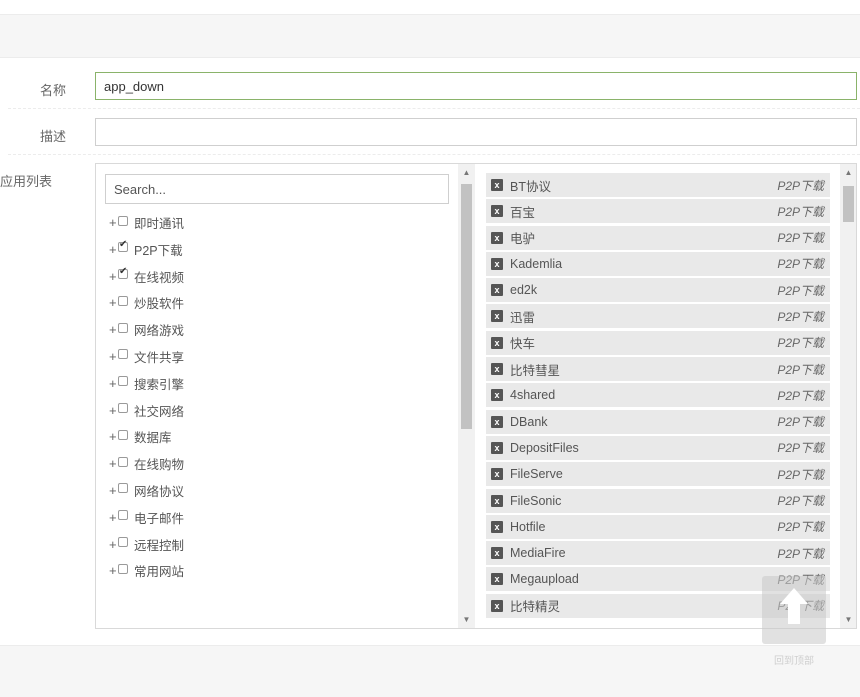  What do you see at coordinates (658, 263) in the screenshot?
I see `selected-app-item: x Kademlia P2P下载` at bounding box center [658, 263].